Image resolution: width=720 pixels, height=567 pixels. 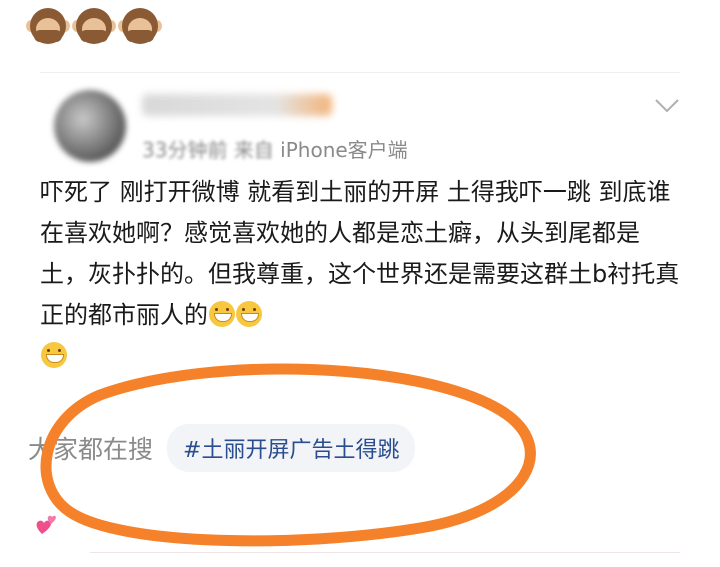 I want to click on post-time: 33分钟前, so click(x=185, y=150).